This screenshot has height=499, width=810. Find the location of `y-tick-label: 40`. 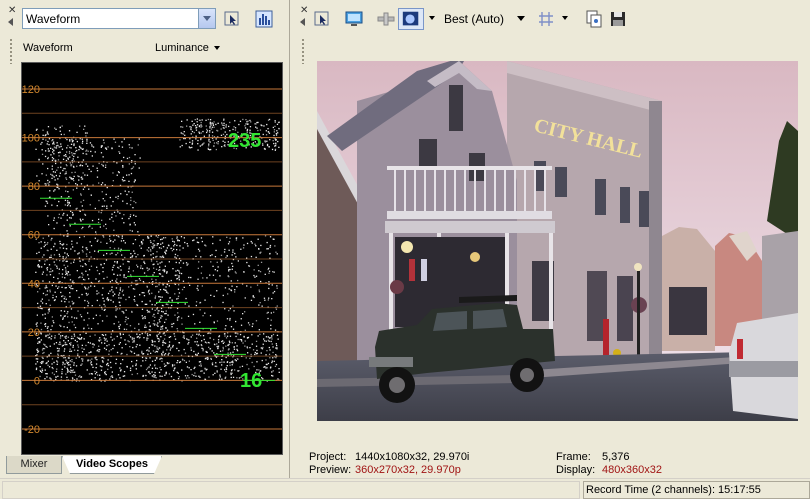

y-tick-label: 40 is located at coordinates (34, 284).